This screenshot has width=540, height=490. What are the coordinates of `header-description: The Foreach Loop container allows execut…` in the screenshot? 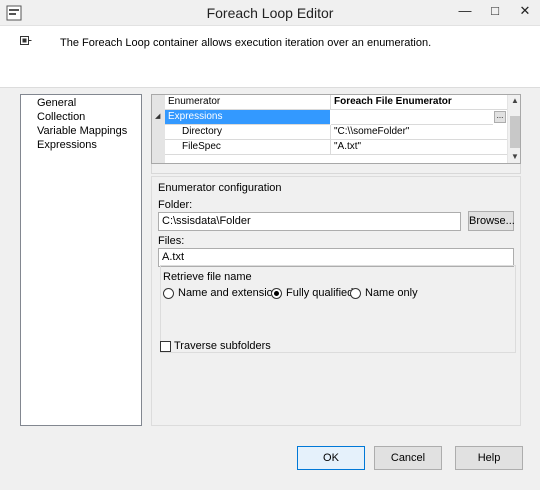 It's located at (246, 43).